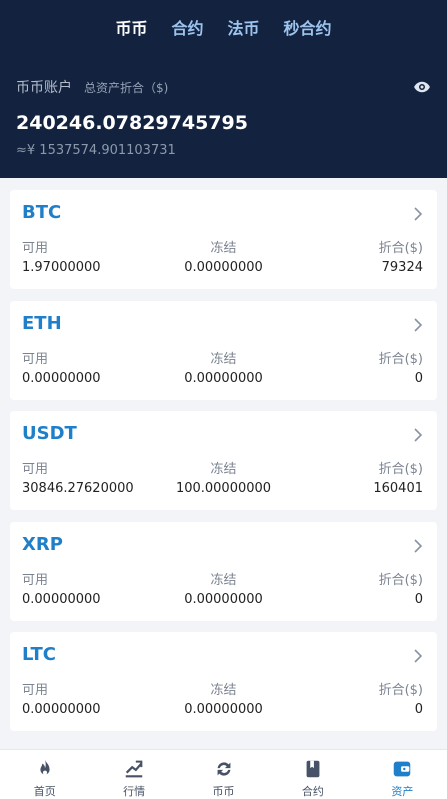 This screenshot has width=447, height=799. What do you see at coordinates (223, 769) in the screenshot?
I see `exchange-icon` at bounding box center [223, 769].